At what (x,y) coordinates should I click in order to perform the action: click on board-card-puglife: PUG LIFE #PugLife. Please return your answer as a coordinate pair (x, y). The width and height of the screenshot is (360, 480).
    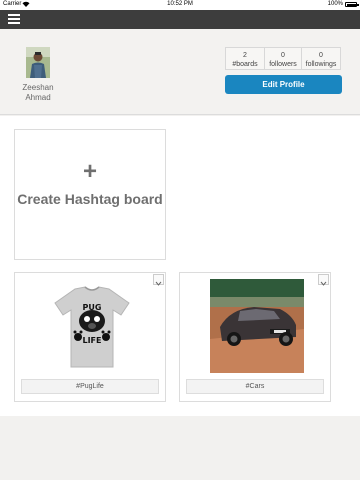
    Looking at the image, I should click on (90, 337).